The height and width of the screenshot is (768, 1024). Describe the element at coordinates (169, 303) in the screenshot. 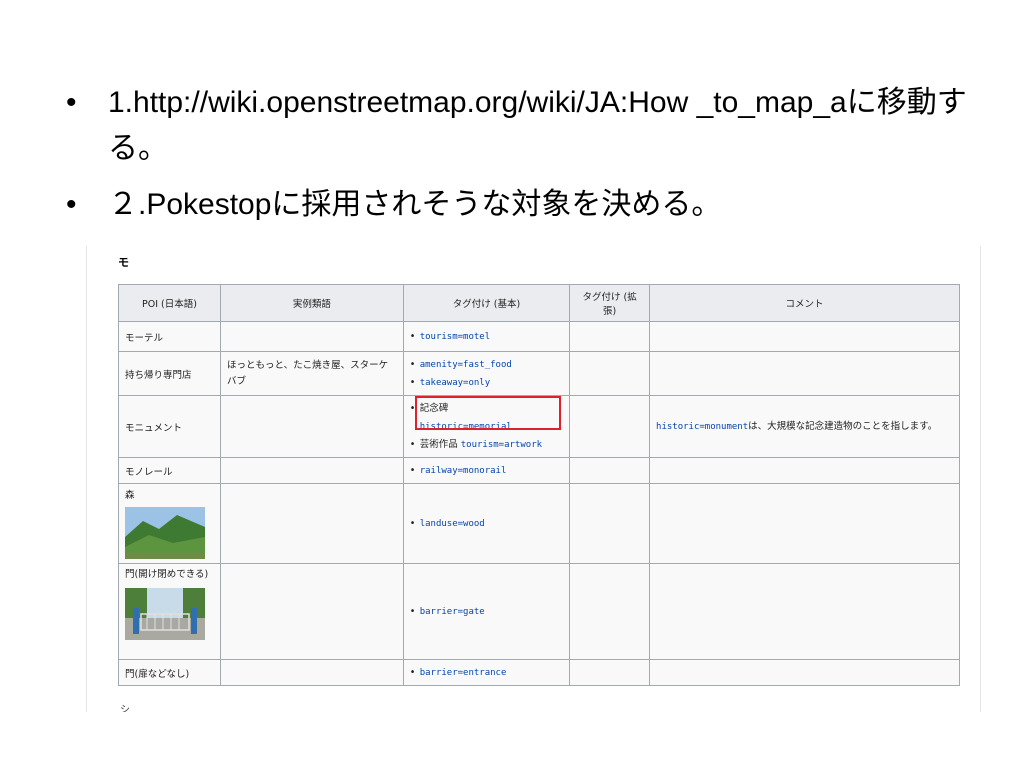

I see `column-header-poi: POI (日本語)` at that location.